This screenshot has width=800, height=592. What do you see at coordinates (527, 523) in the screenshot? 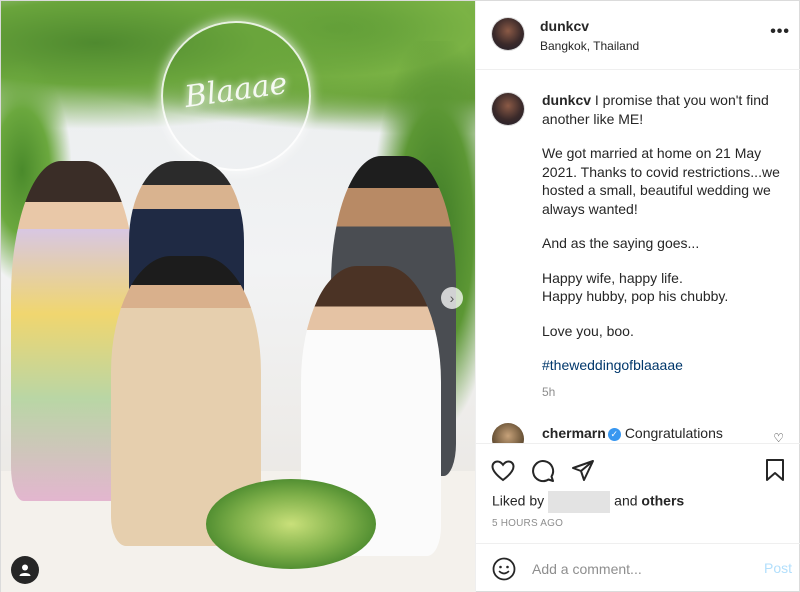
I see `post-timestamp: 5 HOURS AGO` at bounding box center [527, 523].